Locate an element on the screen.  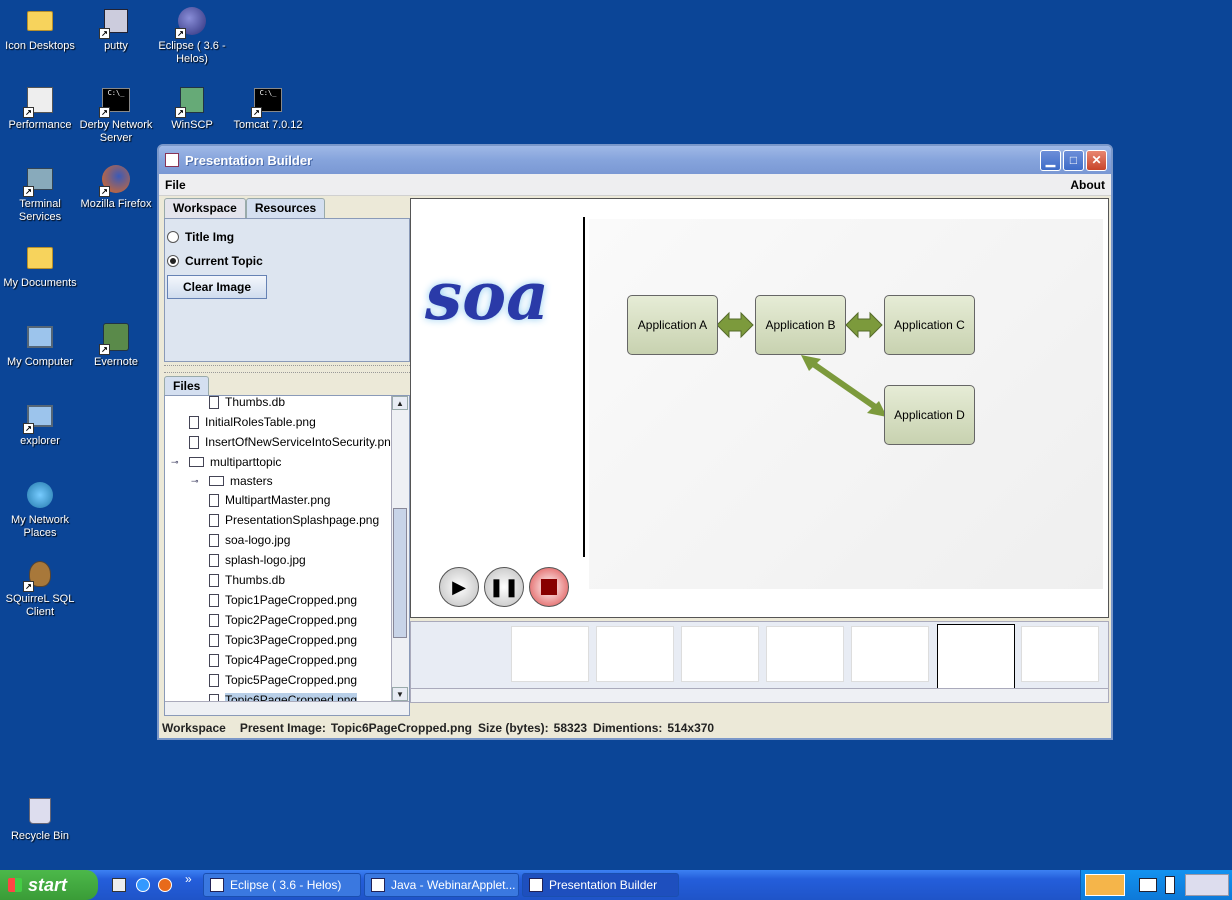
desktop-icon-label: My Network Places is located at coordinates (40, 526).